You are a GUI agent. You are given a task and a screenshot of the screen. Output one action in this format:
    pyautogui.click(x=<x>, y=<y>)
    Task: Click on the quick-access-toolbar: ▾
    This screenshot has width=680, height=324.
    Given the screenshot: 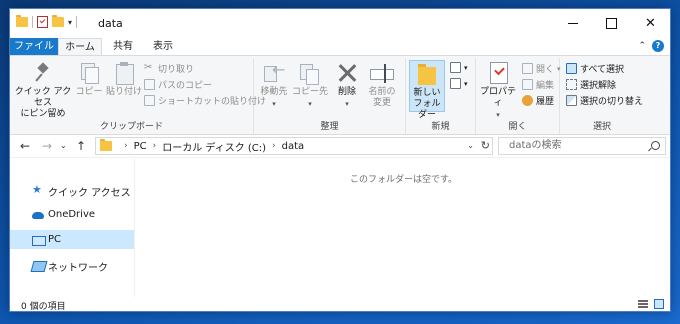 What is the action you would take?
    pyautogui.click(x=47, y=21)
    